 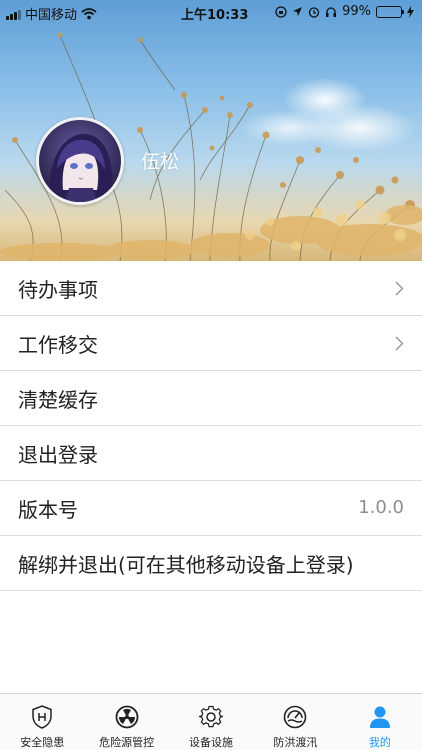 I want to click on tab-mine: 我的, so click(x=380, y=722).